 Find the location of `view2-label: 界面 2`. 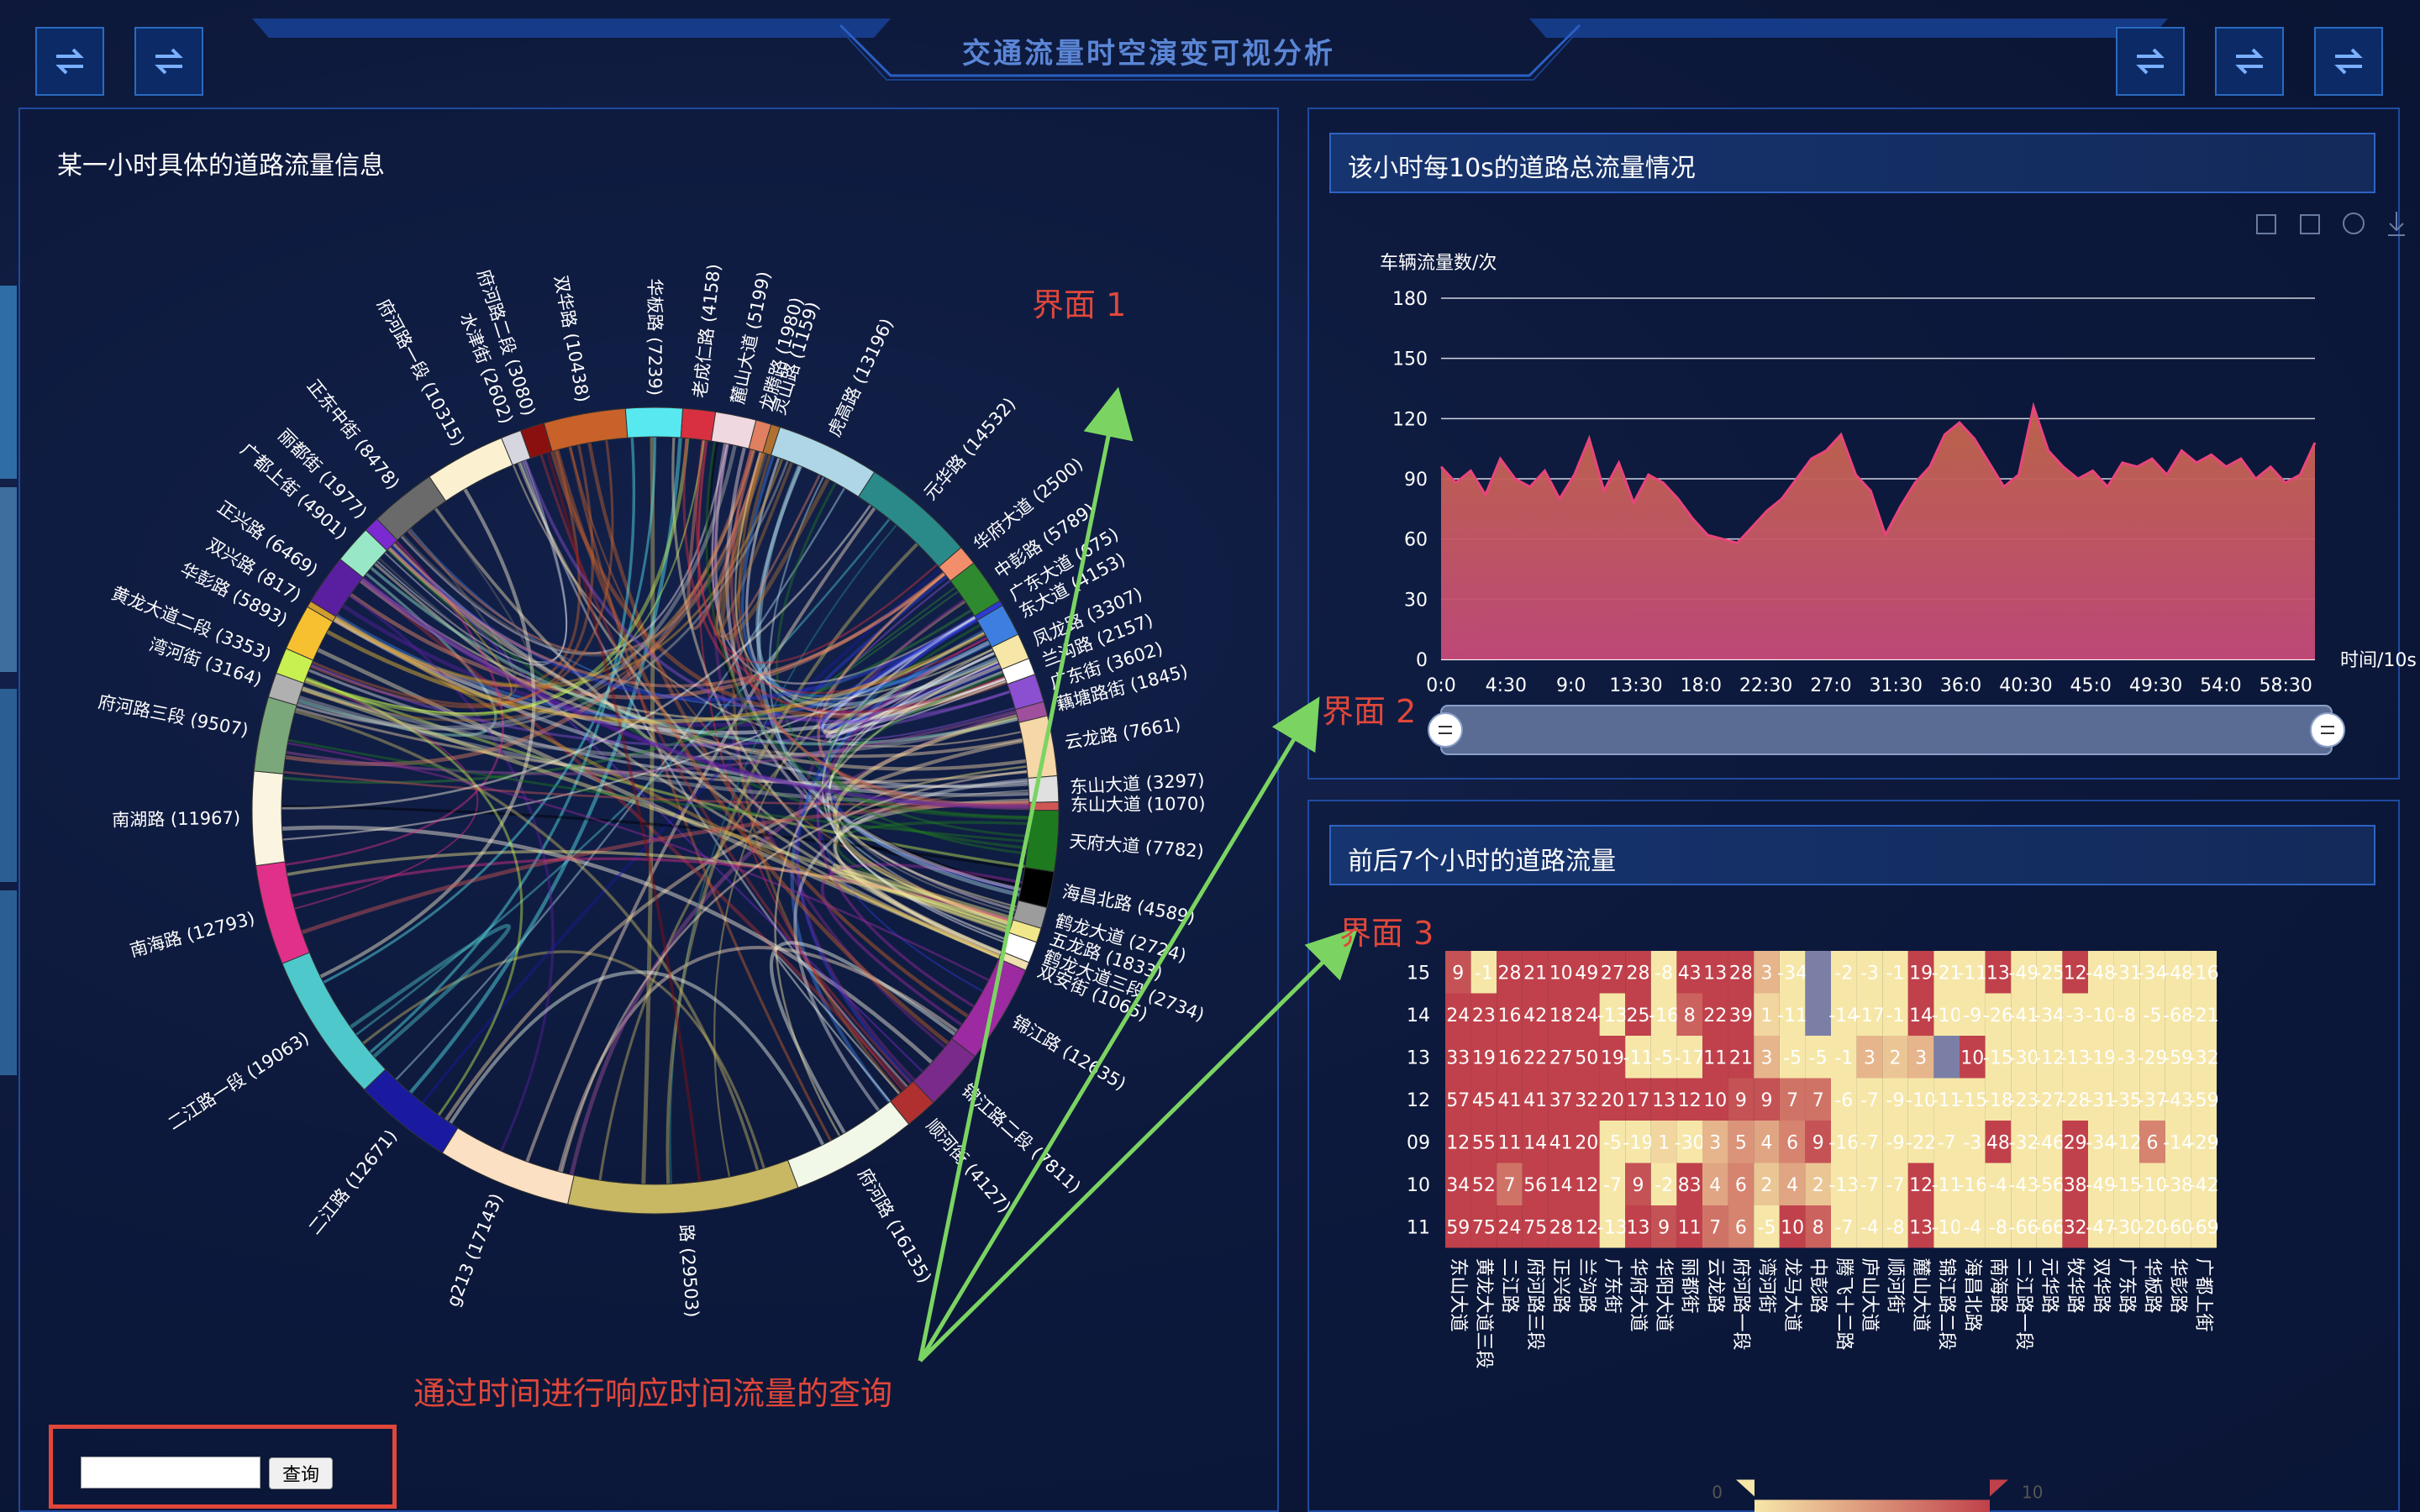

view2-label: 界面 2 is located at coordinates (1369, 711).